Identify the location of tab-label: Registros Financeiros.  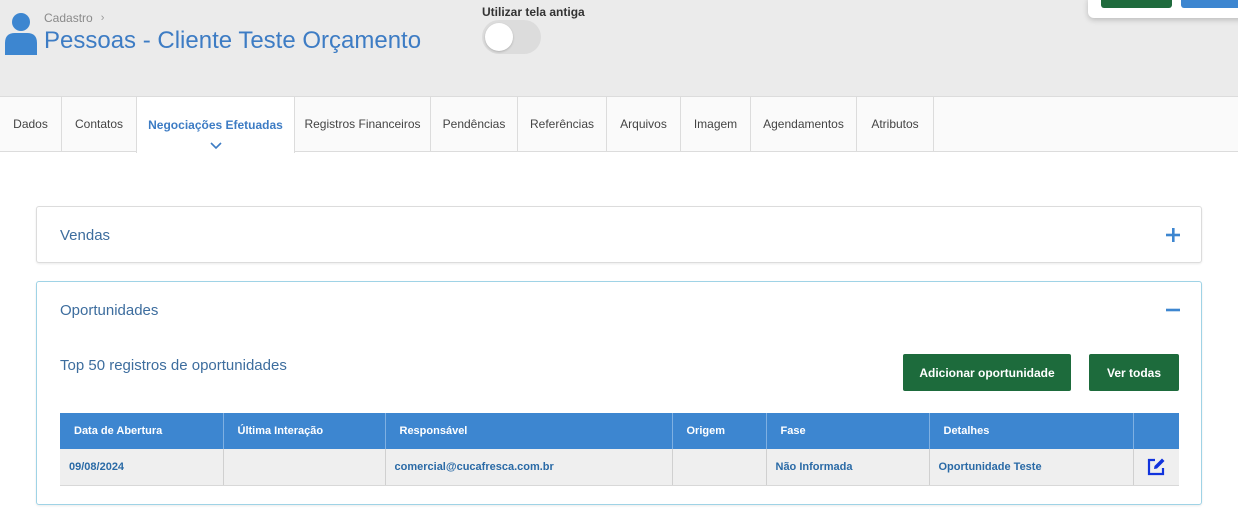
(362, 124).